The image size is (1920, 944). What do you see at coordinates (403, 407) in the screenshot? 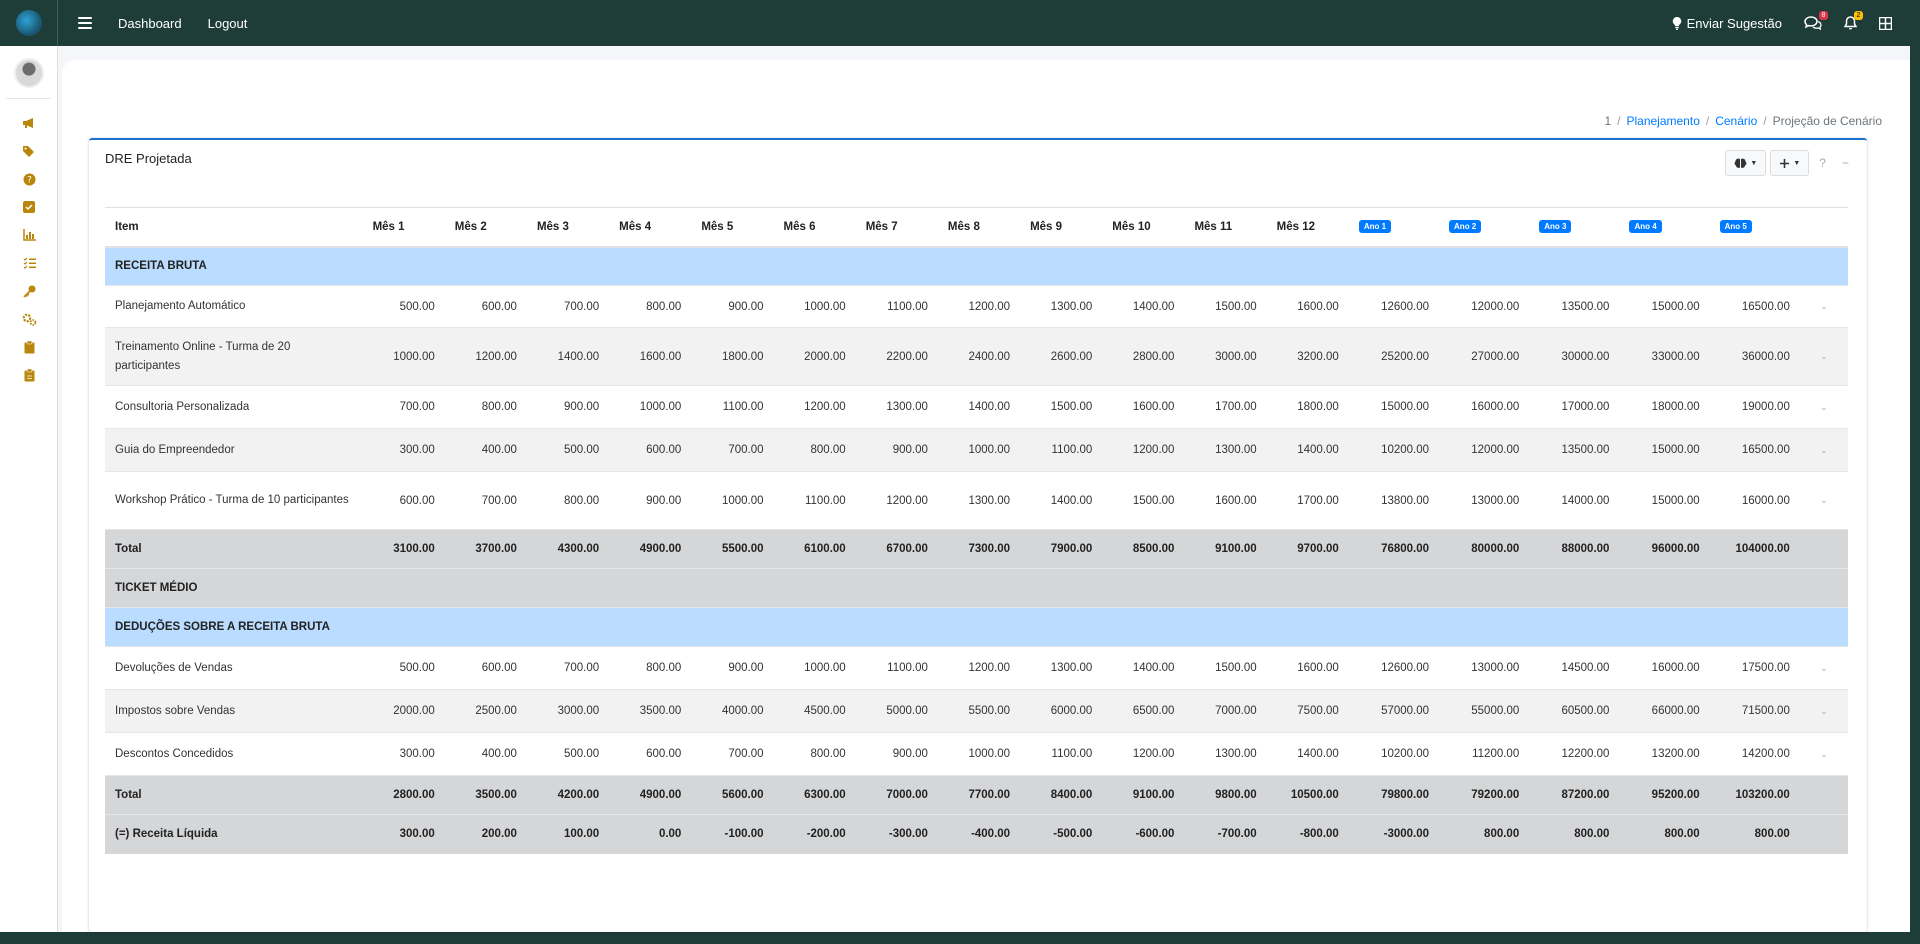
I see `row-value: 700.00` at bounding box center [403, 407].